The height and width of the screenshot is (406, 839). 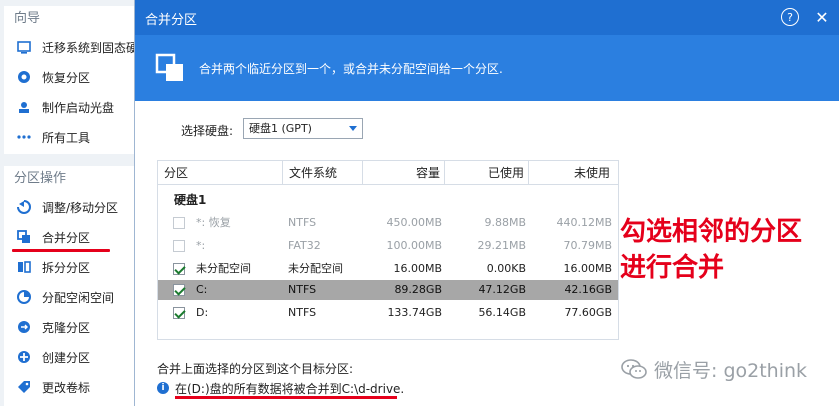 I want to click on cell-filesystem: 未分配空间, so click(x=315, y=268).